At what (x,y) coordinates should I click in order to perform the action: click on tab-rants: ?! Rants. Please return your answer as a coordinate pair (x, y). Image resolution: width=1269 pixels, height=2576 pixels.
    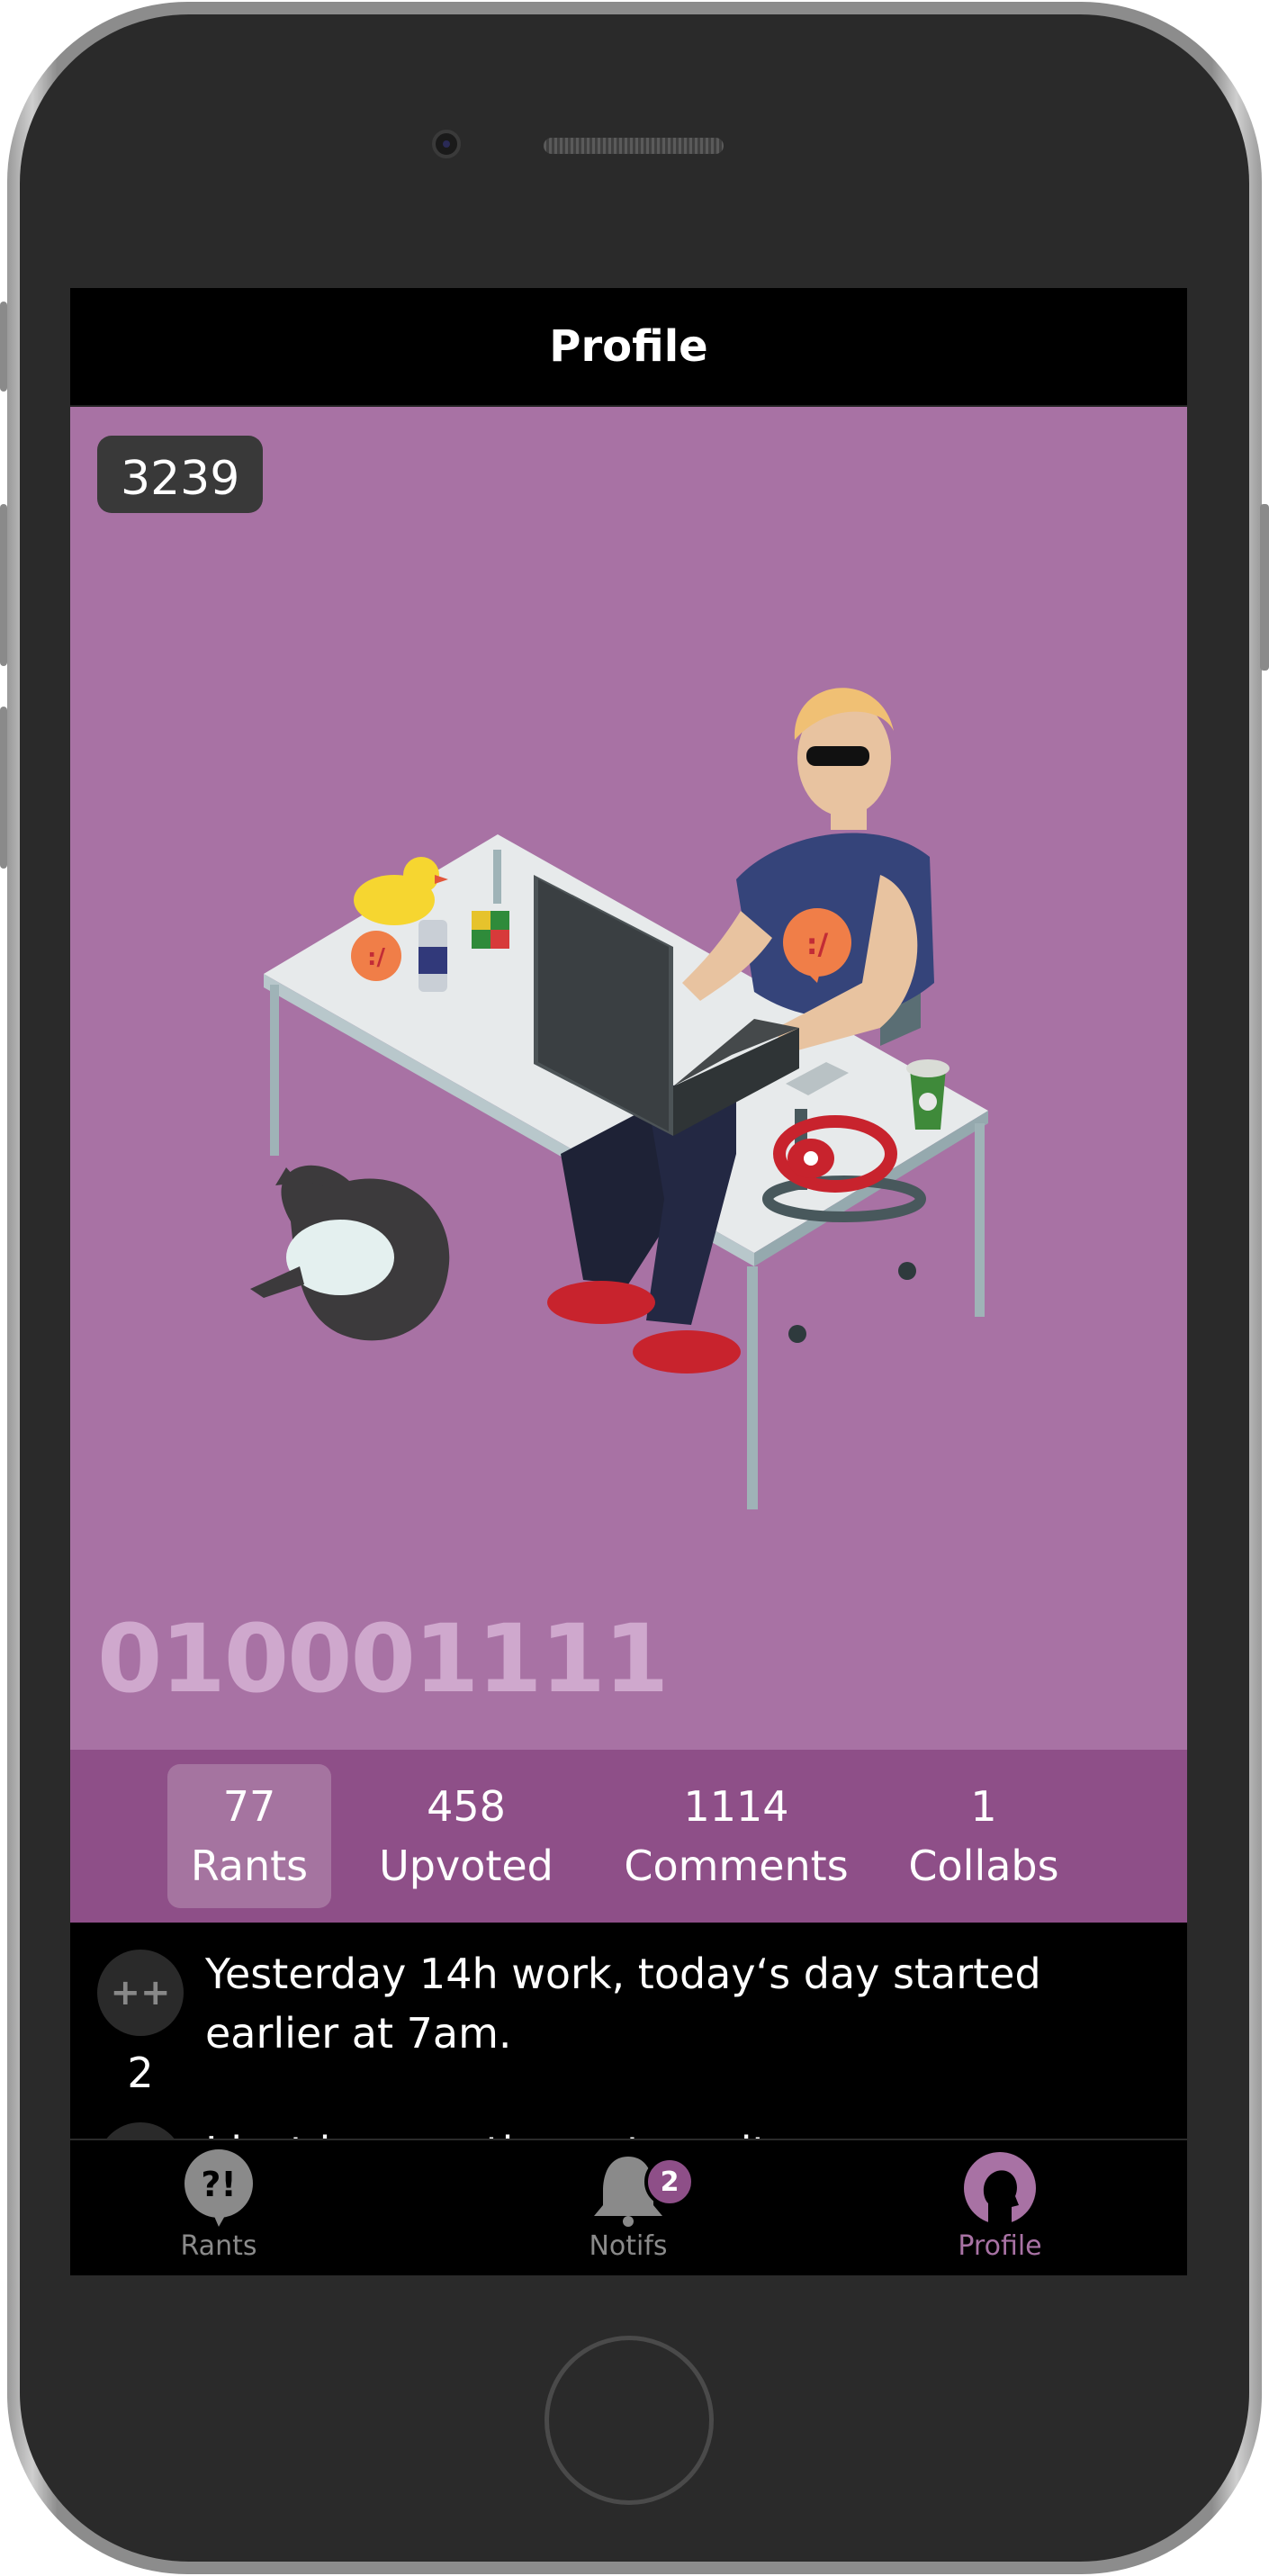
    Looking at the image, I should click on (219, 2205).